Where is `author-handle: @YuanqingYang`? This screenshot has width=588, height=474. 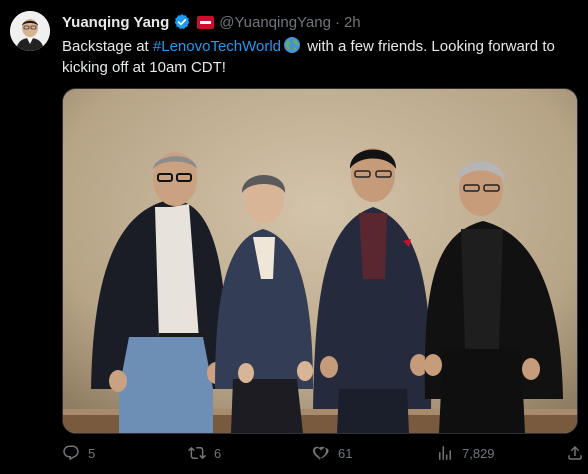
author-handle: @YuanqingYang is located at coordinates (275, 22).